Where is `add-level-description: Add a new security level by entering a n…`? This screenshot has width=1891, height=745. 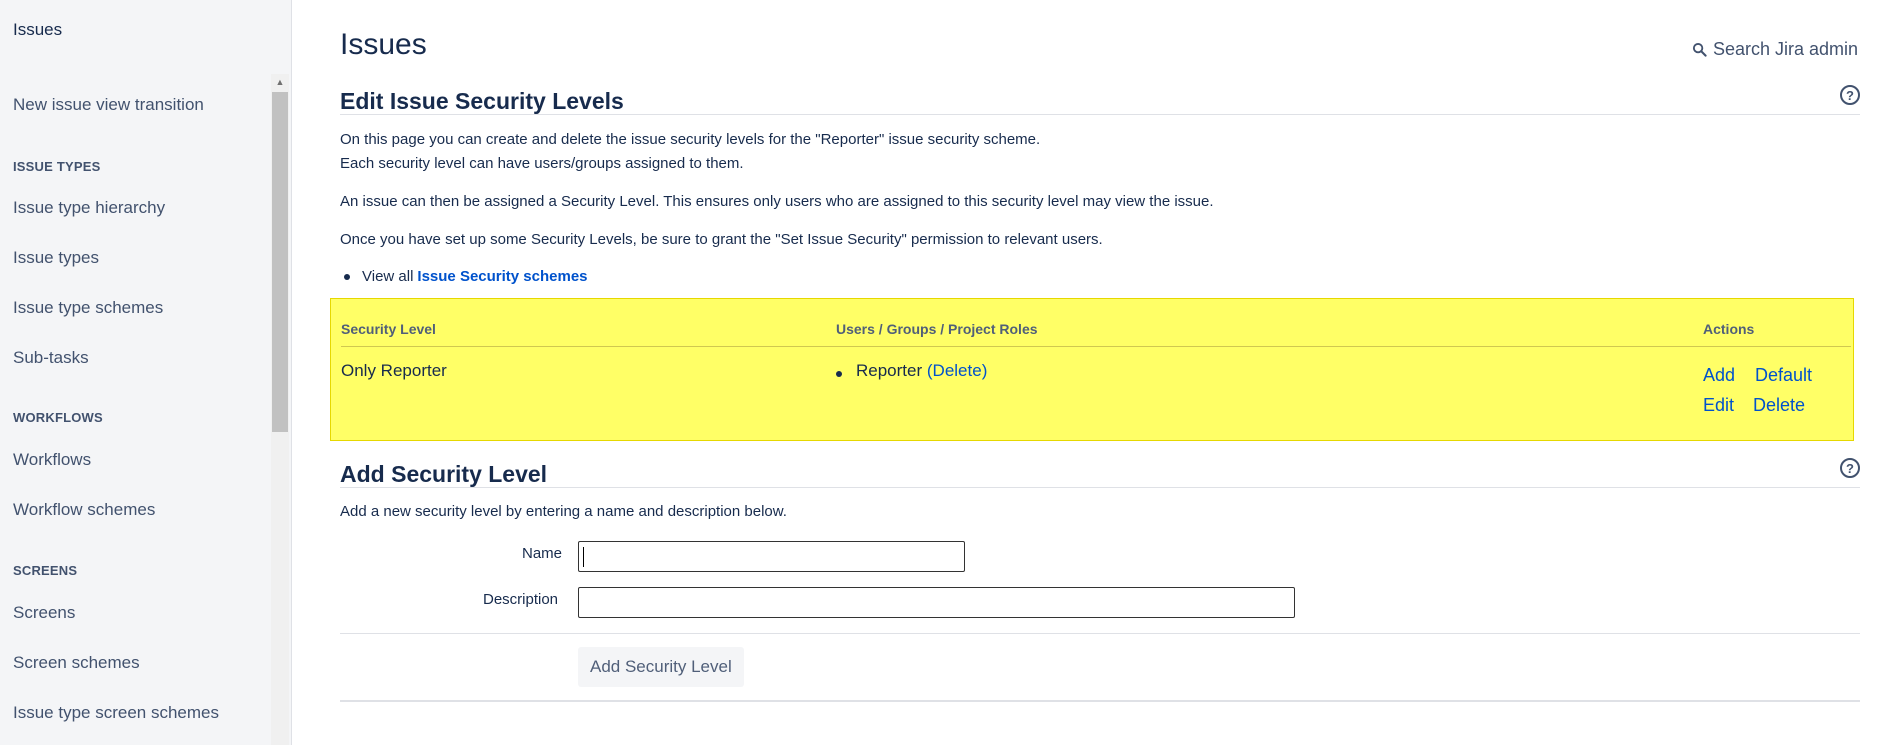
add-level-description: Add a new security level by entering a n… is located at coordinates (563, 511).